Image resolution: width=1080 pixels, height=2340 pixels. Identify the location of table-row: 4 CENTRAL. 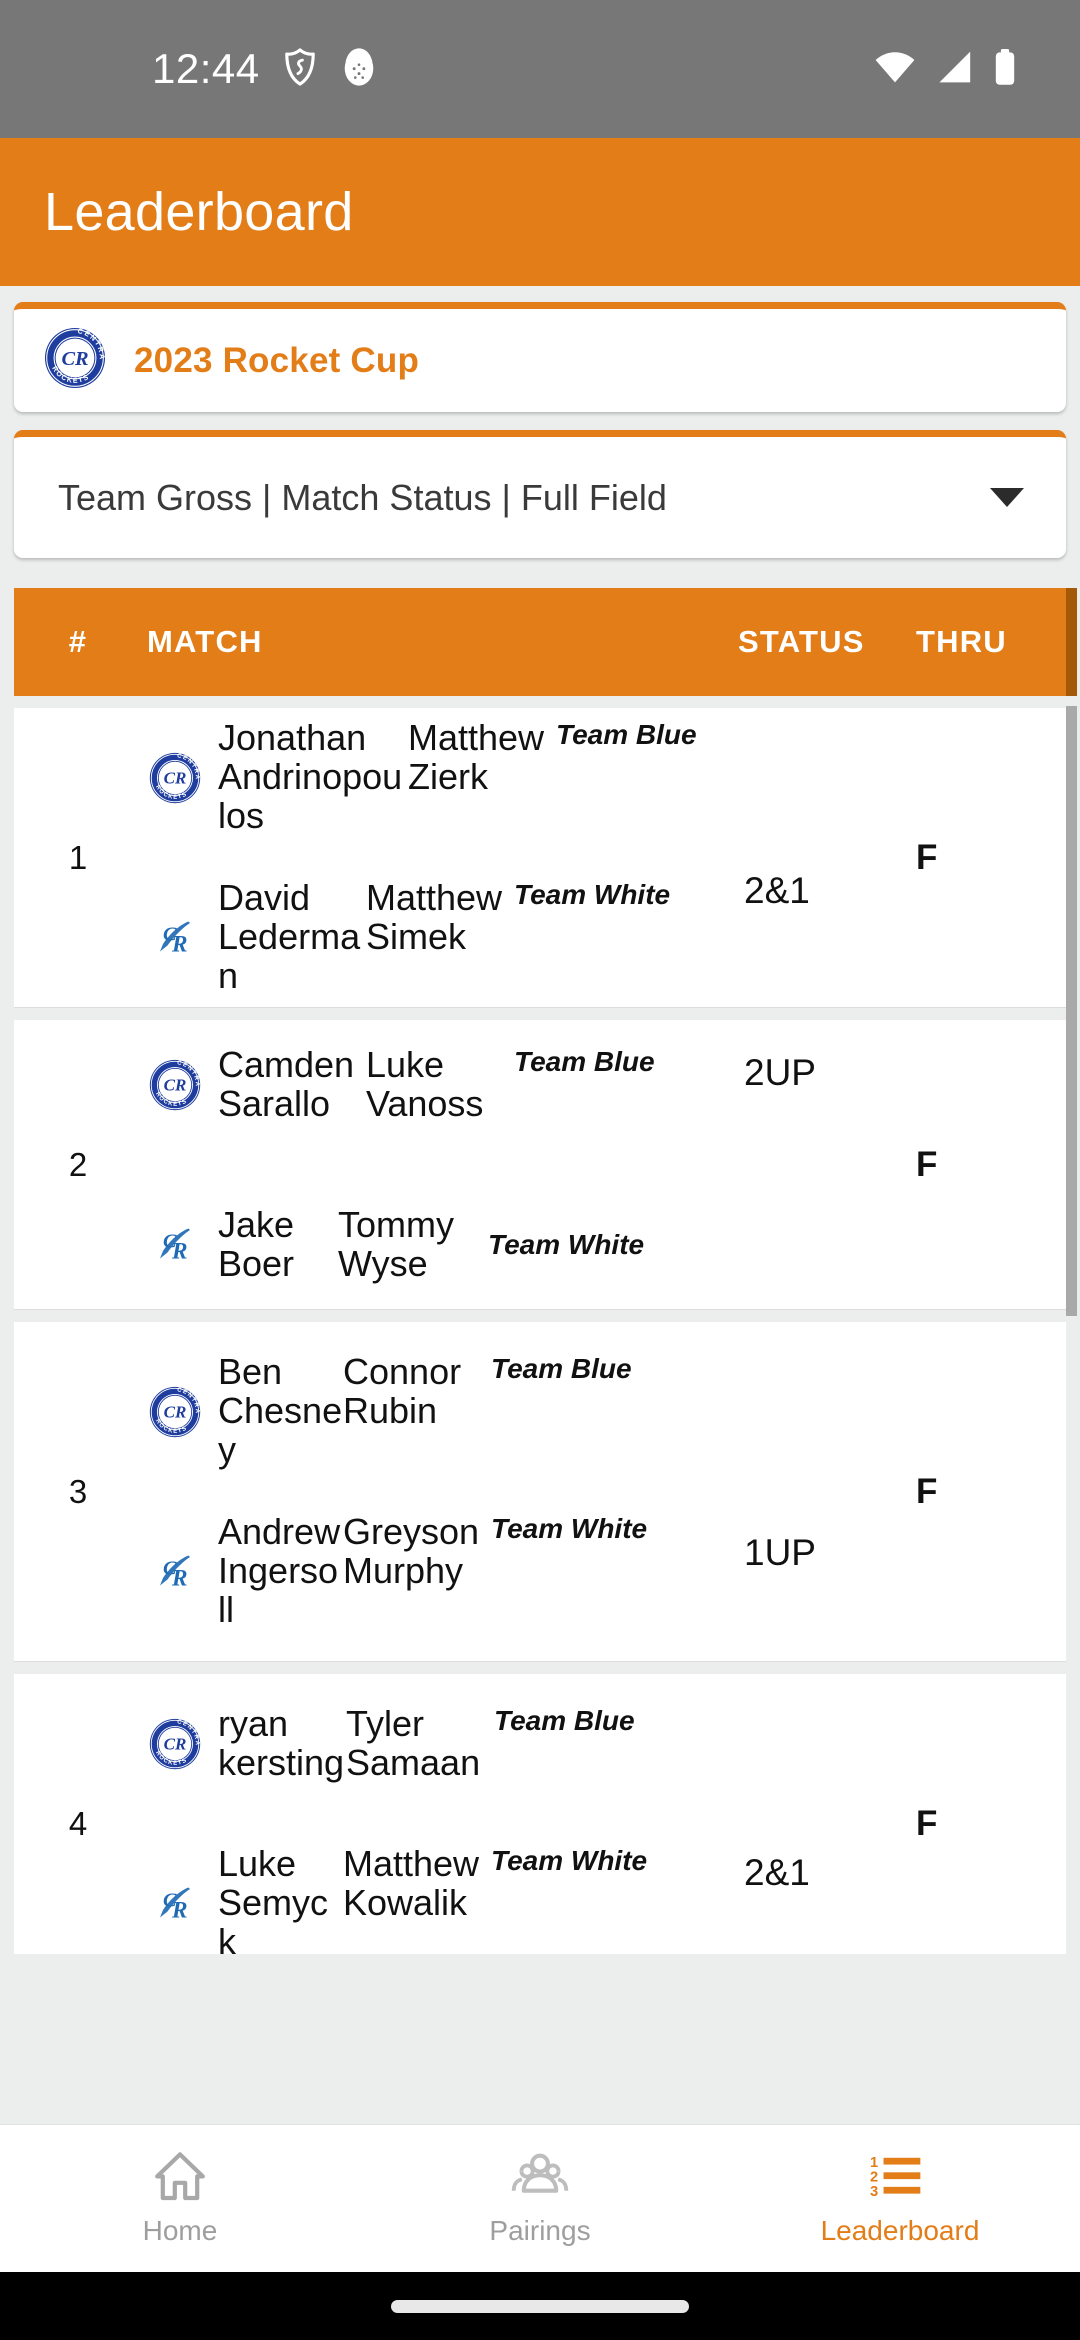
(540, 1824).